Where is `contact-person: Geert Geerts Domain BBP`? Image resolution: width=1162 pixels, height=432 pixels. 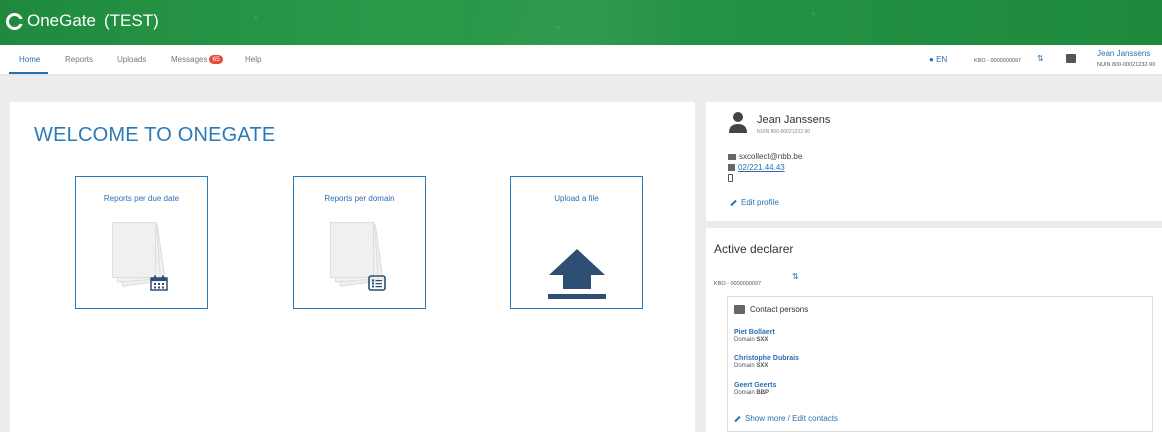
contact-person: Geert Geerts Domain BBP is located at coordinates (755, 389).